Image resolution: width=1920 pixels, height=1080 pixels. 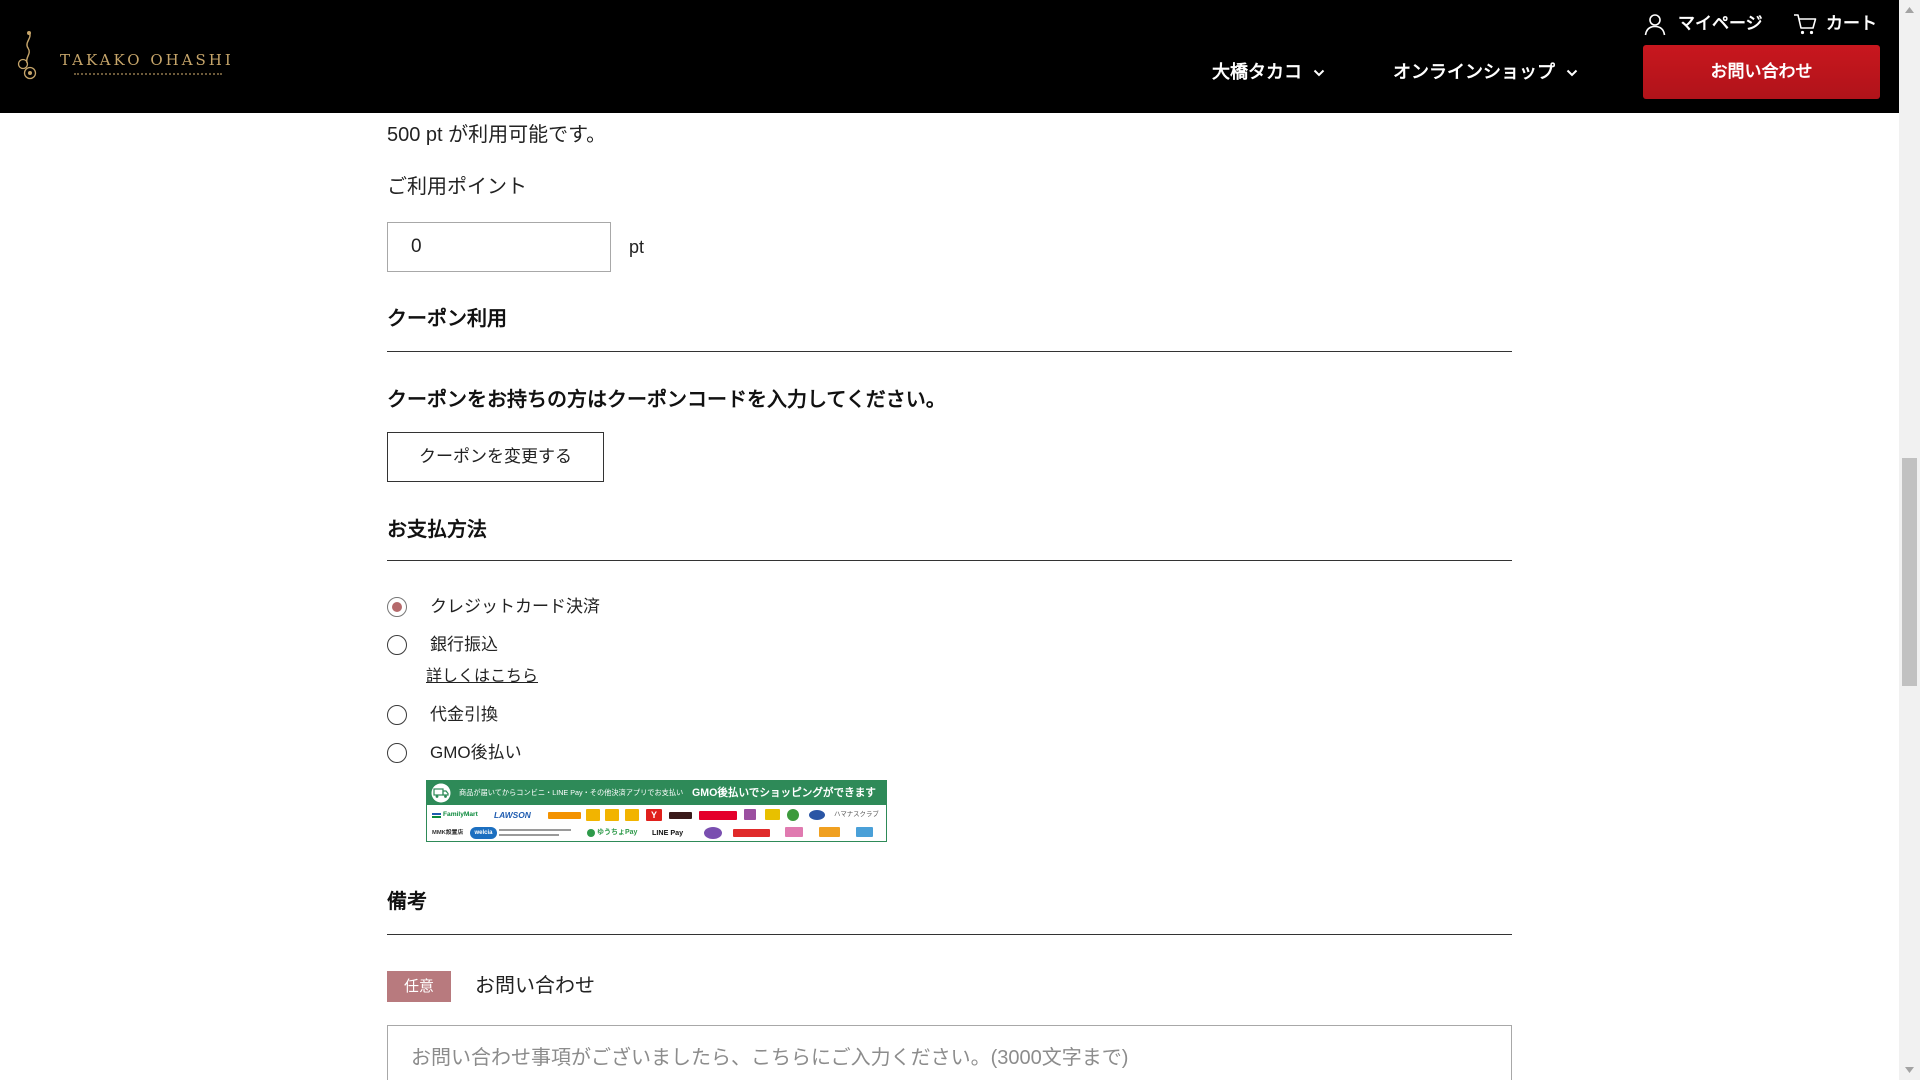 I want to click on orange-pay-logo, so click(x=829, y=832).